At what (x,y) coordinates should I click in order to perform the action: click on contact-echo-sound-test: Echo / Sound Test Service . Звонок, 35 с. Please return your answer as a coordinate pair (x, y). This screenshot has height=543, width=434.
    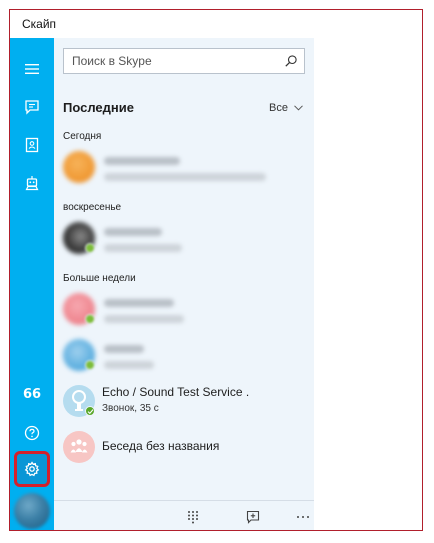
    Looking at the image, I should click on (184, 401).